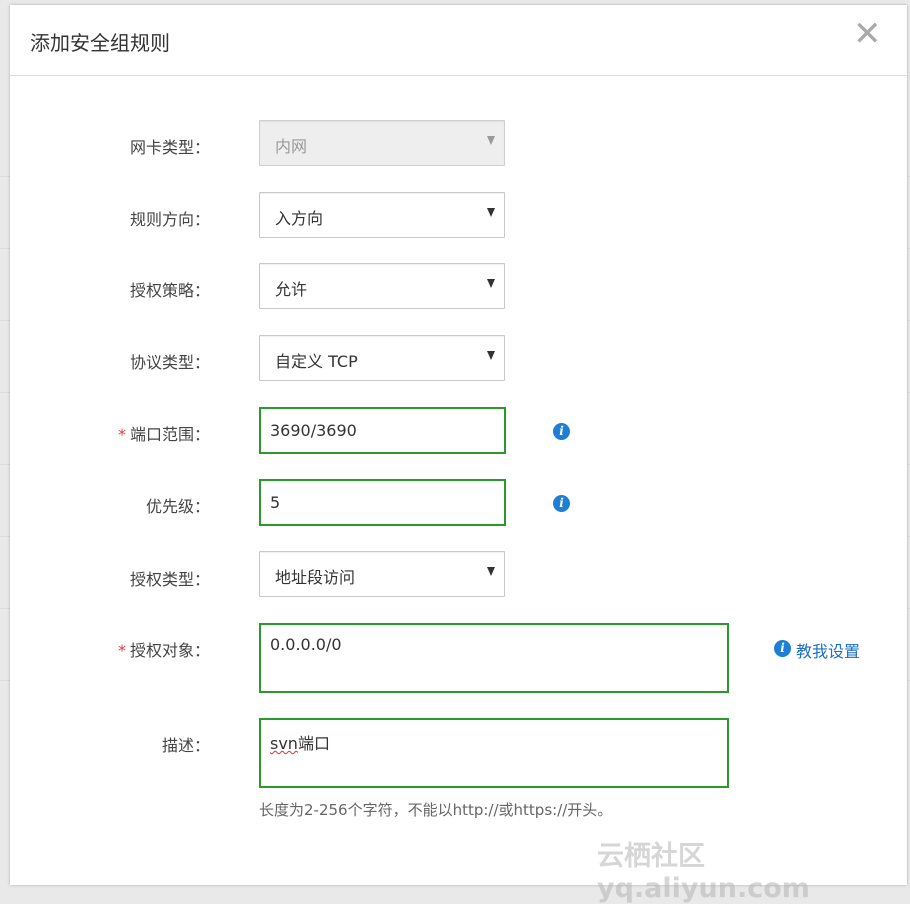 The width and height of the screenshot is (910, 904). What do you see at coordinates (867, 34) in the screenshot?
I see `close-icon: ✕` at bounding box center [867, 34].